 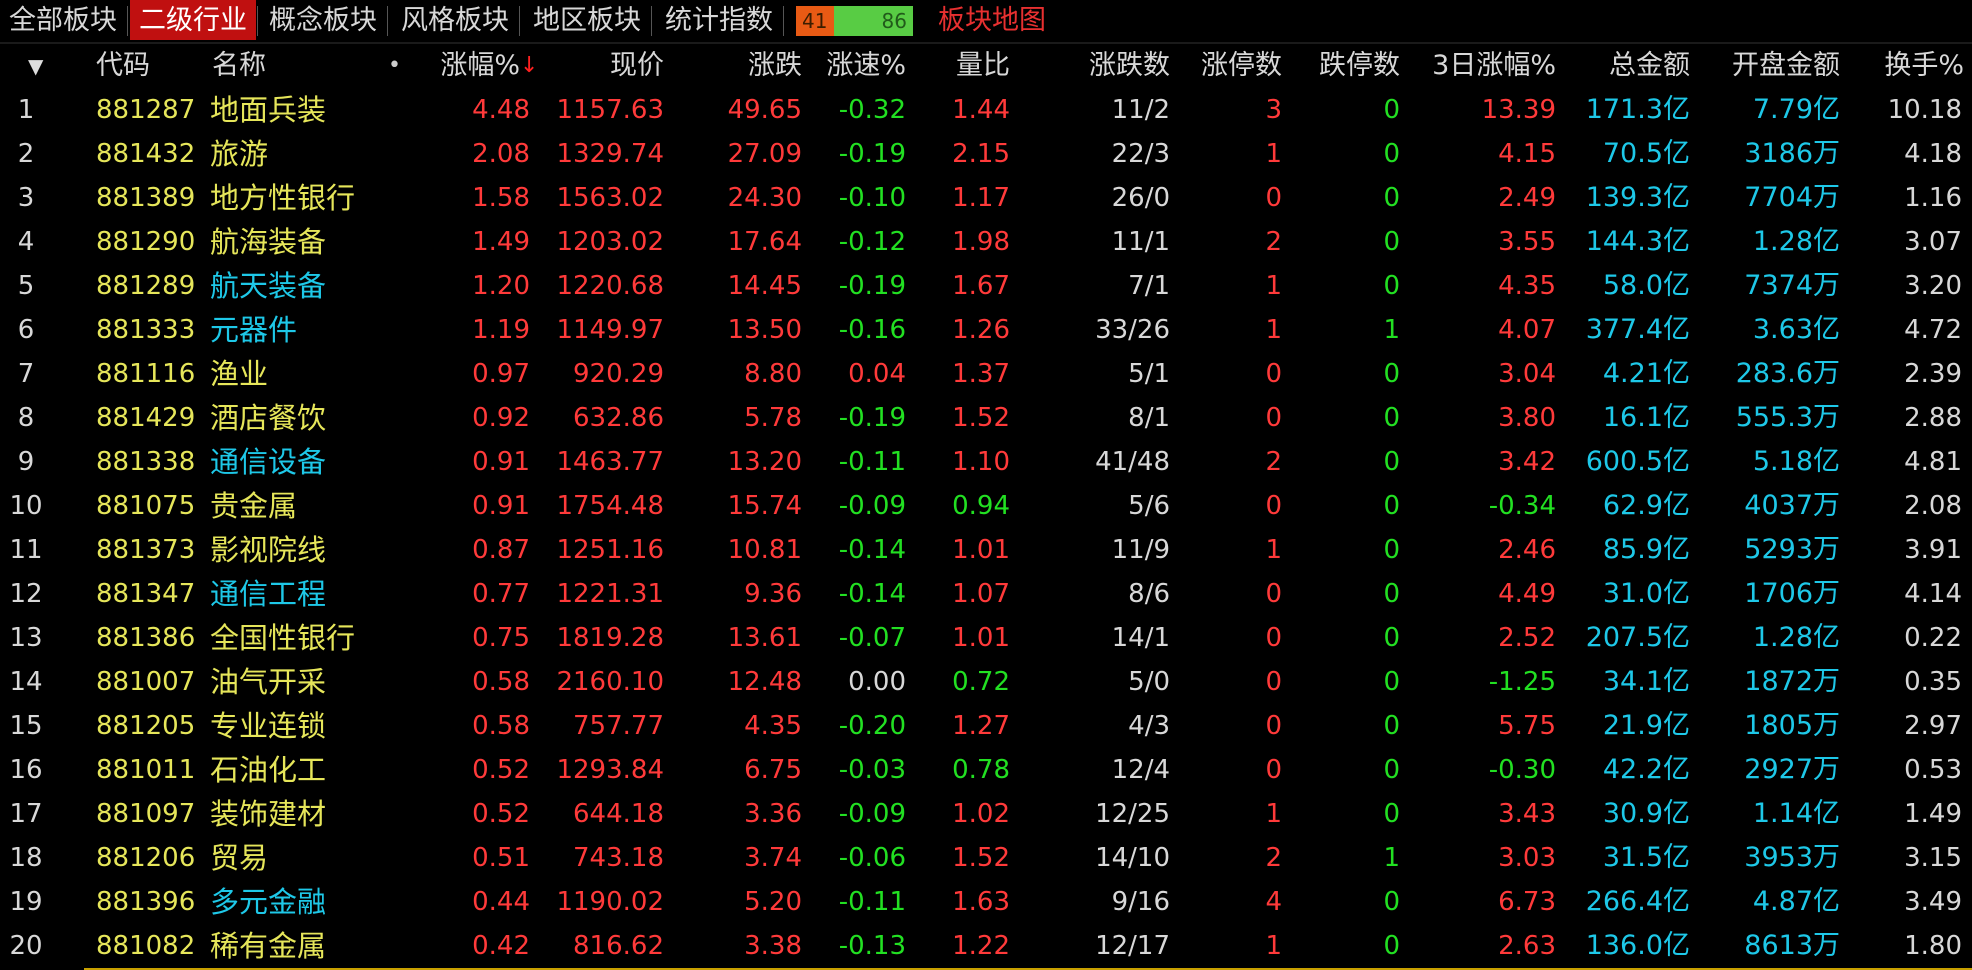 What do you see at coordinates (618, 814) in the screenshot?
I see `current-price: 644.18` at bounding box center [618, 814].